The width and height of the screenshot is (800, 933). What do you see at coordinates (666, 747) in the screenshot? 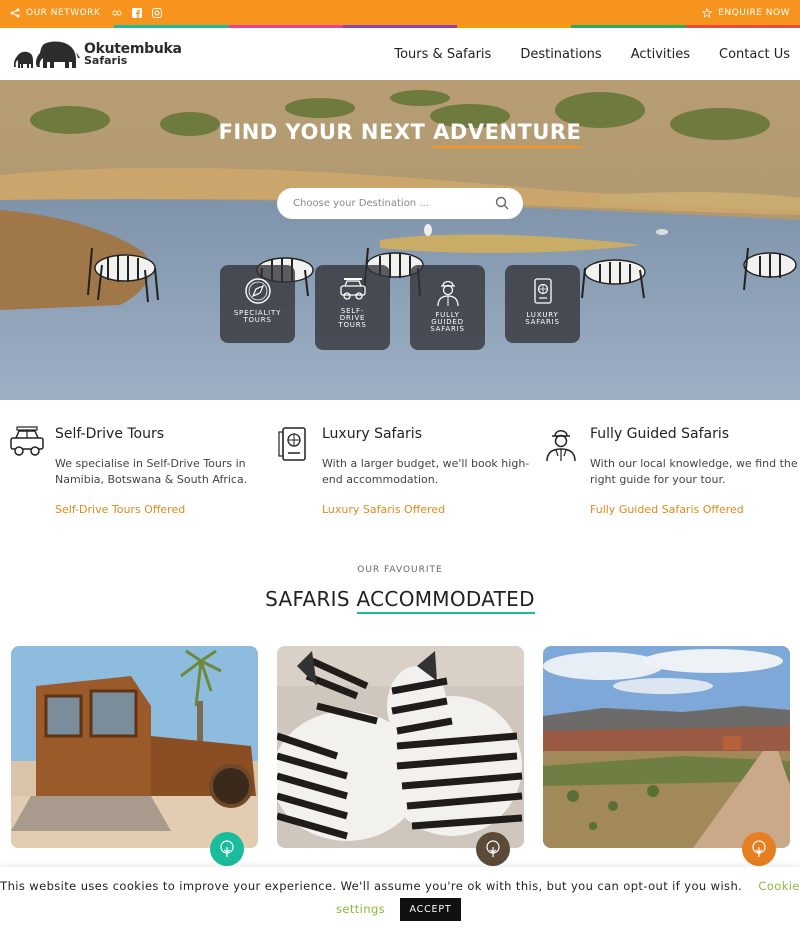
I see `desert-road-photo` at bounding box center [666, 747].